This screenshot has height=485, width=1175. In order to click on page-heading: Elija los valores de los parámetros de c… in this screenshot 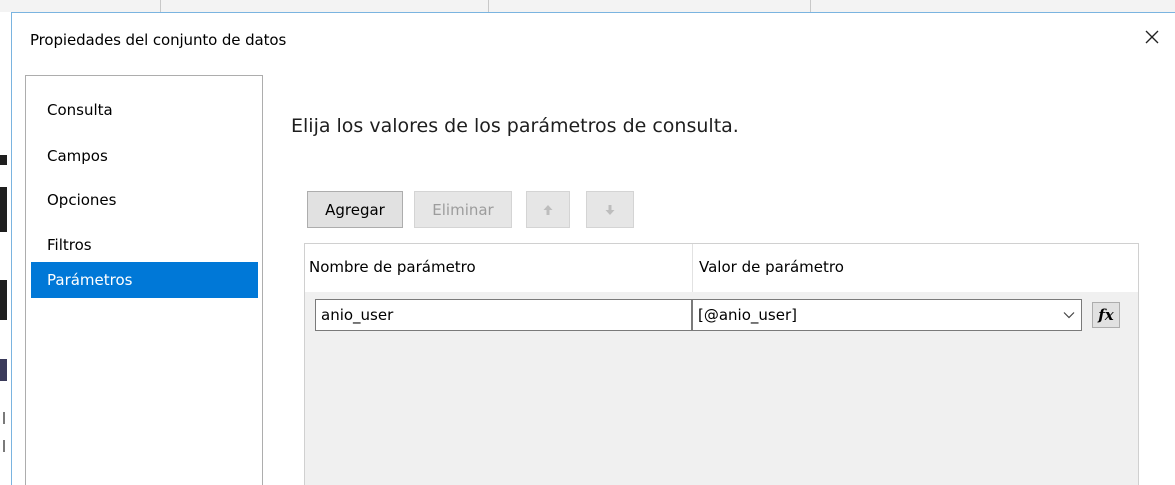, I will do `click(515, 126)`.